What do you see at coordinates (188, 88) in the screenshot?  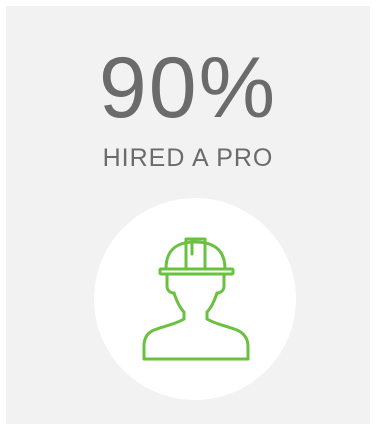 I see `stat-value: 90%` at bounding box center [188, 88].